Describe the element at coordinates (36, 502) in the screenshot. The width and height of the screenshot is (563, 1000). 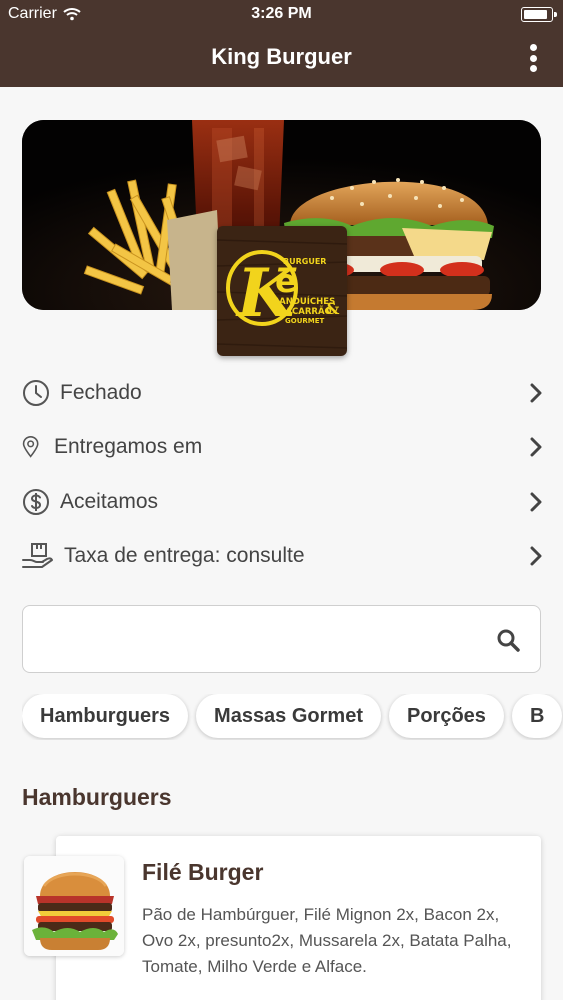
I see `dollar-icon` at that location.